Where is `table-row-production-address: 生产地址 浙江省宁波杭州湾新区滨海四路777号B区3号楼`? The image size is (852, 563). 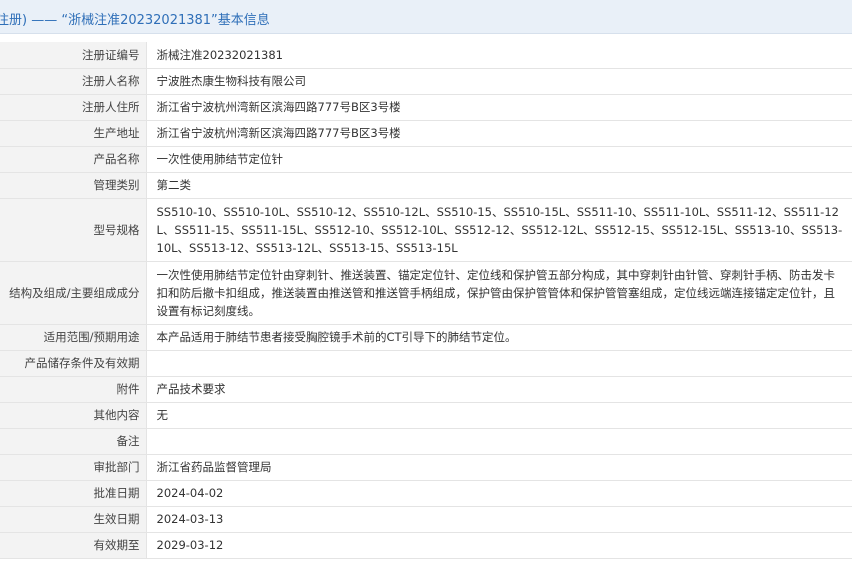 table-row-production-address: 生产地址 浙江省宁波杭州湾新区滨海四路777号B区3号楼 is located at coordinates (426, 133).